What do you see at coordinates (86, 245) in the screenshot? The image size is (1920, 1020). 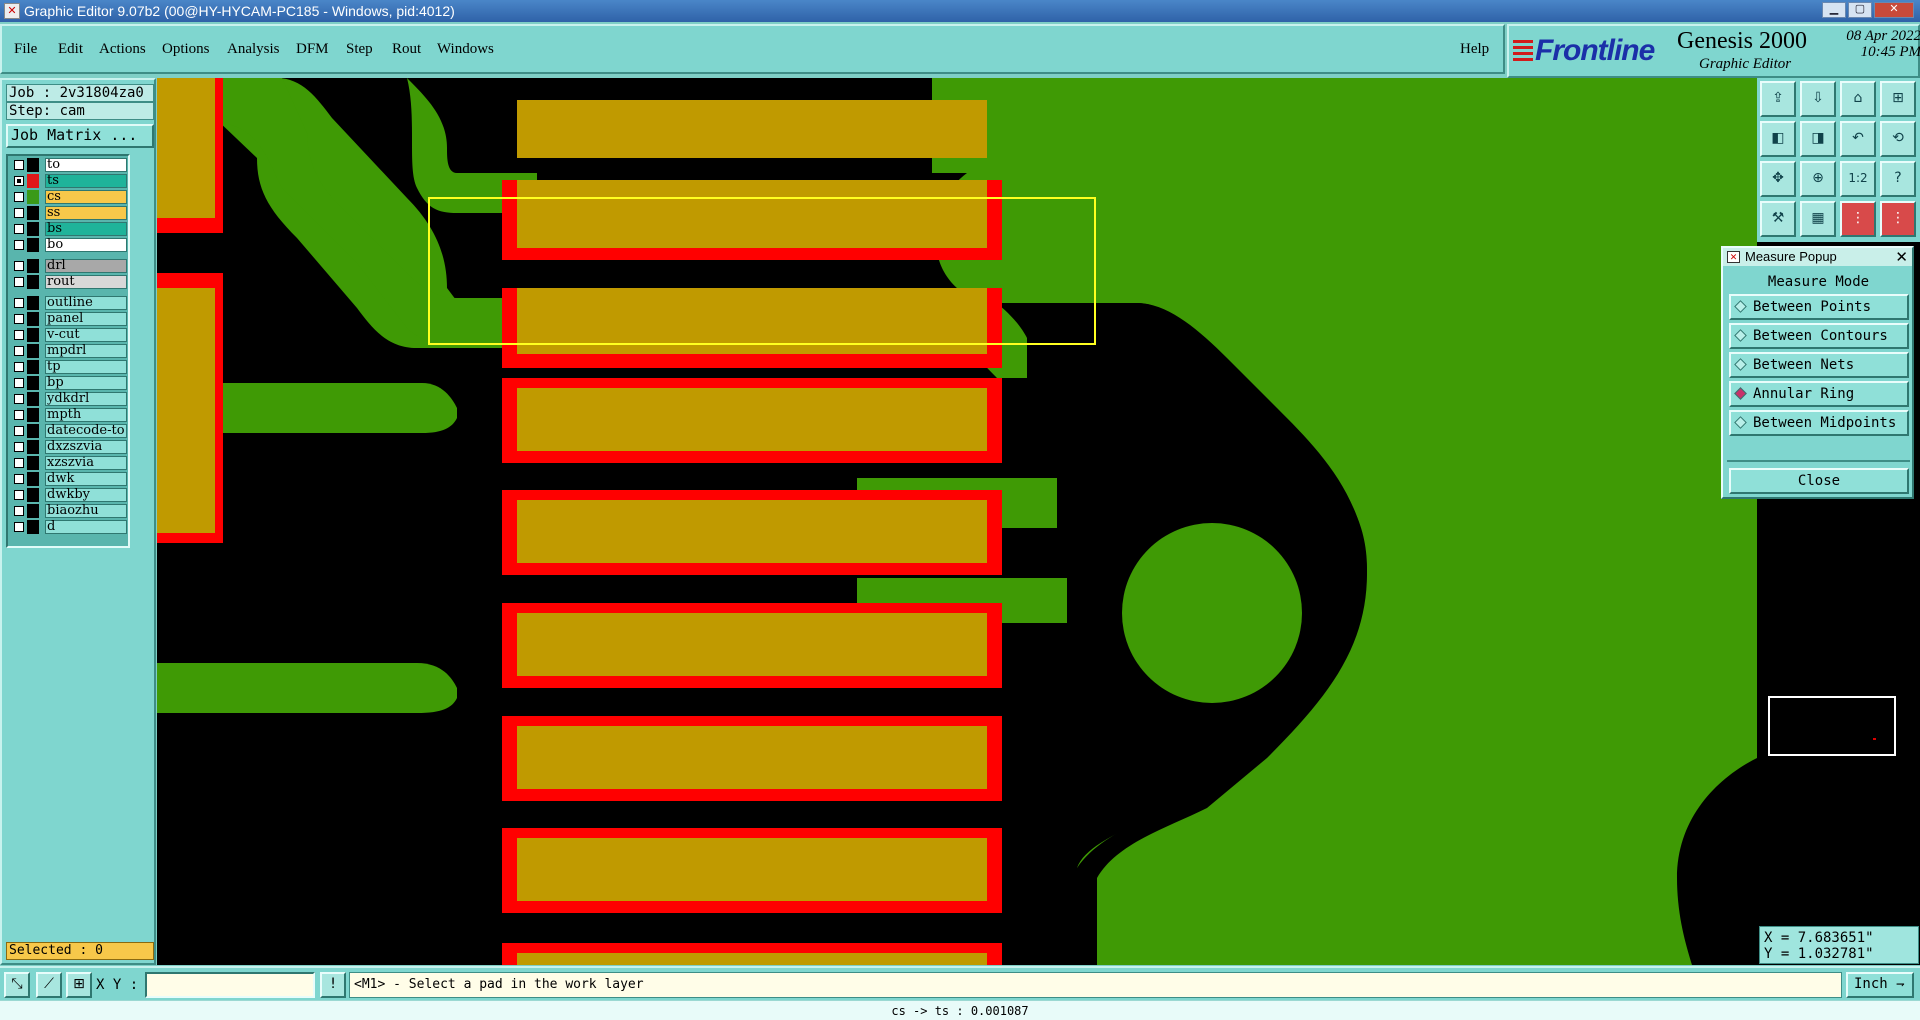 I see `layer-name: bo` at bounding box center [86, 245].